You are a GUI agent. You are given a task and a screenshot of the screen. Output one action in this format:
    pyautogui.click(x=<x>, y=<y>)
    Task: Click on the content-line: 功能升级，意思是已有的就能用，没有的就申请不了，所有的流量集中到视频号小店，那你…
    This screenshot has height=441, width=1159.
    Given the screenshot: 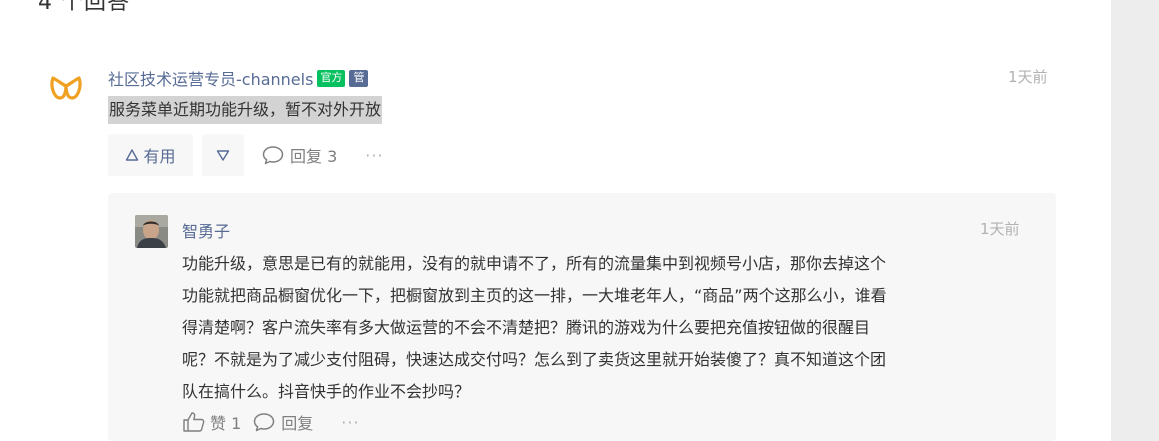 What is the action you would take?
    pyautogui.click(x=534, y=263)
    